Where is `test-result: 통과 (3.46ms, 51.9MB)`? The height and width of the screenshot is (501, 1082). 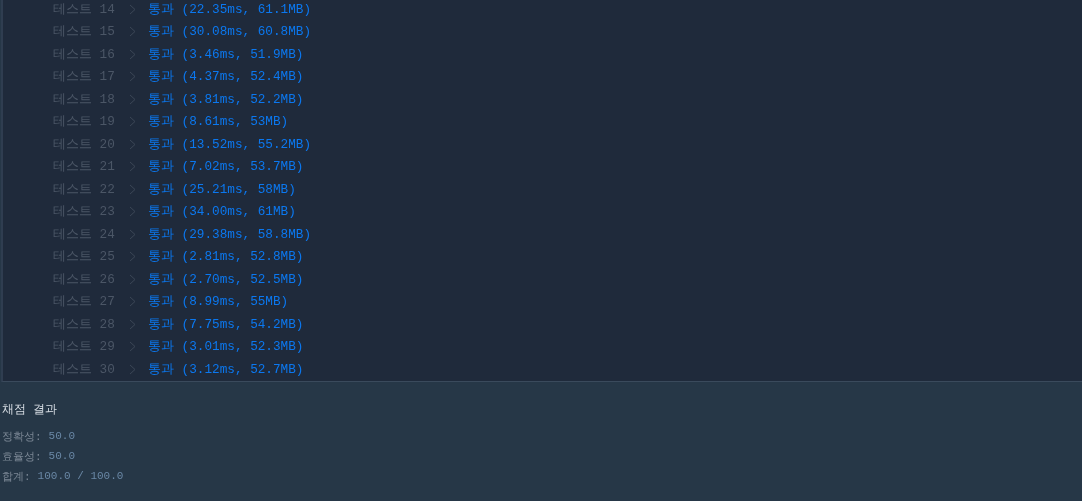
test-result: 통과 (3.46ms, 51.9MB) is located at coordinates (226, 54).